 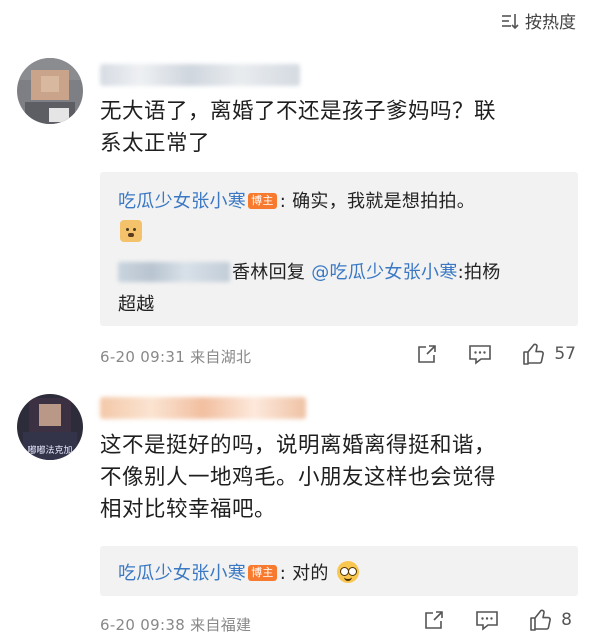 What do you see at coordinates (510, 21) in the screenshot?
I see `sort-icon` at bounding box center [510, 21].